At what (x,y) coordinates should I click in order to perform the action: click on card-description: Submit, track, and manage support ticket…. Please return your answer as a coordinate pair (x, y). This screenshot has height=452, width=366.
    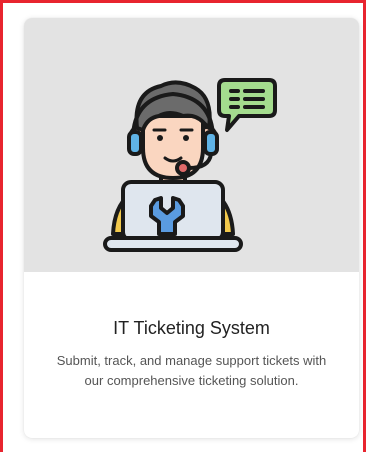
    Looking at the image, I should click on (191, 370).